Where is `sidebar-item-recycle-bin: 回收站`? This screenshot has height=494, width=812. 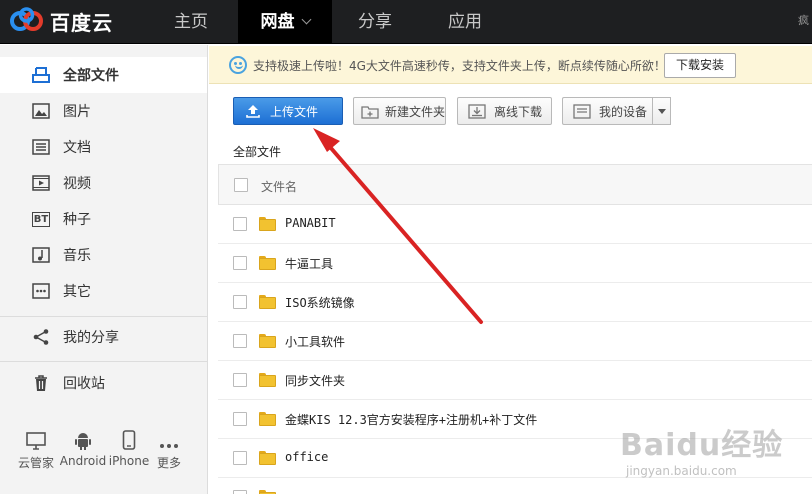 sidebar-item-recycle-bin: 回收站 is located at coordinates (103, 383).